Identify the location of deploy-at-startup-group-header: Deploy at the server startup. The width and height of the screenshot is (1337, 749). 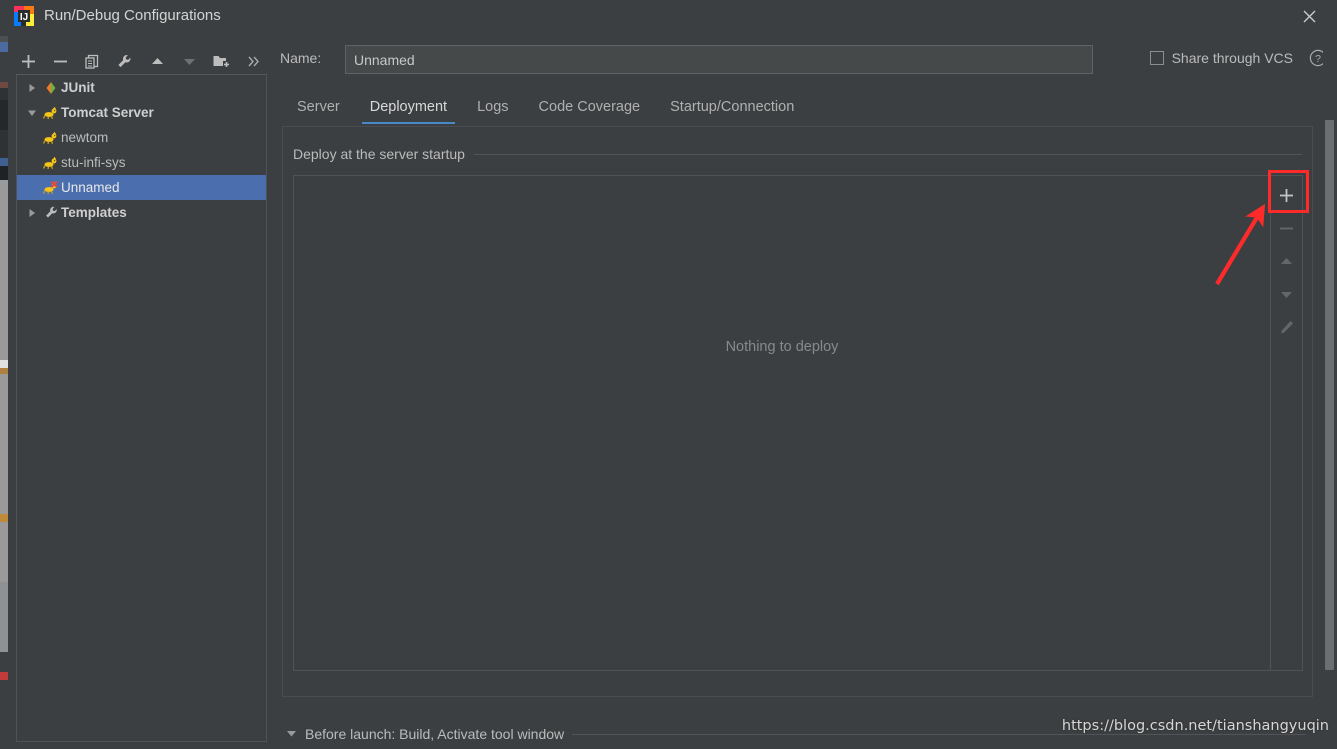
(797, 154).